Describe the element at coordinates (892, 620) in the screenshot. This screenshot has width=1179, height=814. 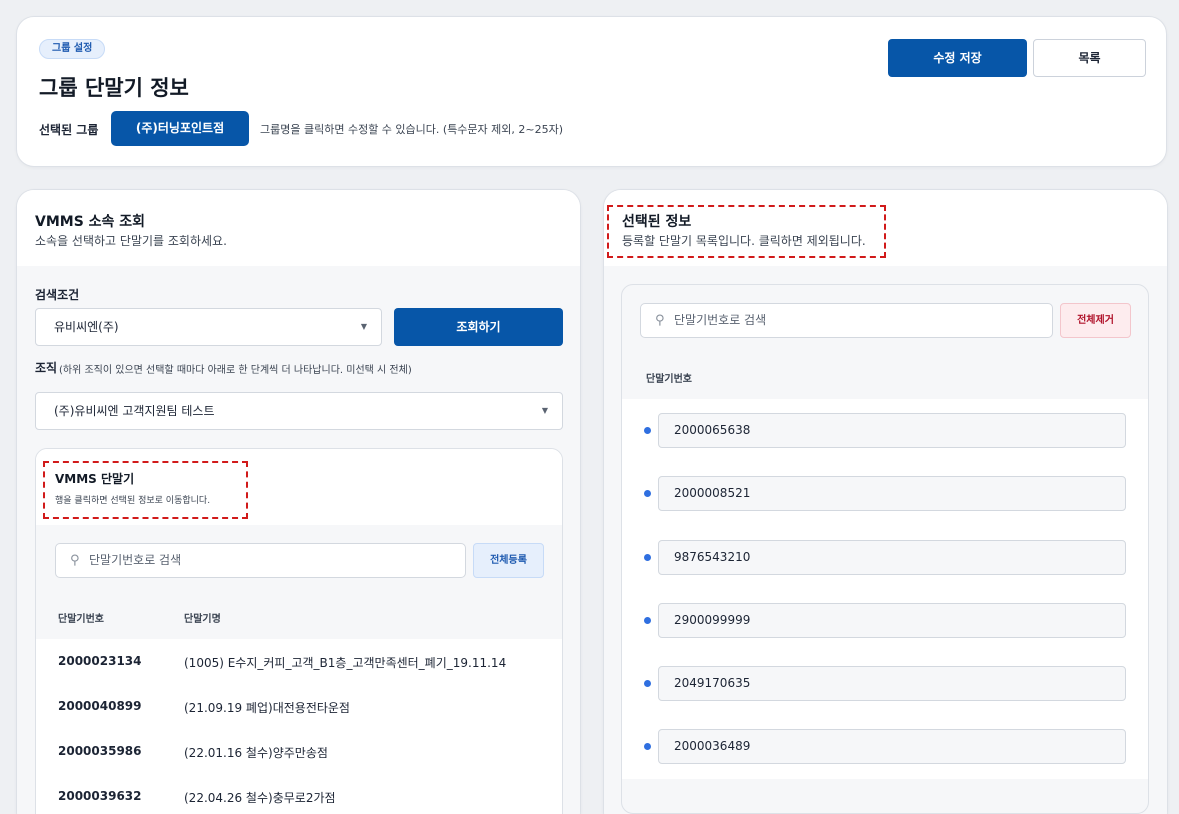
I see `selected-terminal-number: 2900099999` at that location.